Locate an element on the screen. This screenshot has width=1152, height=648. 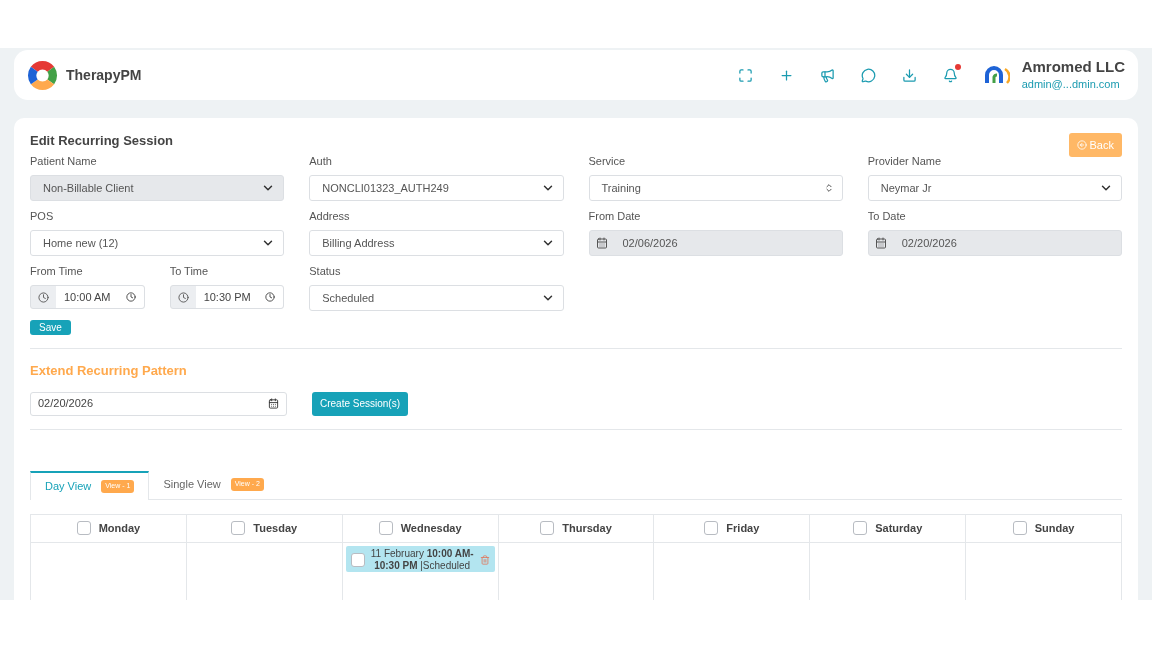
field-label: To Date is located at coordinates (887, 216).